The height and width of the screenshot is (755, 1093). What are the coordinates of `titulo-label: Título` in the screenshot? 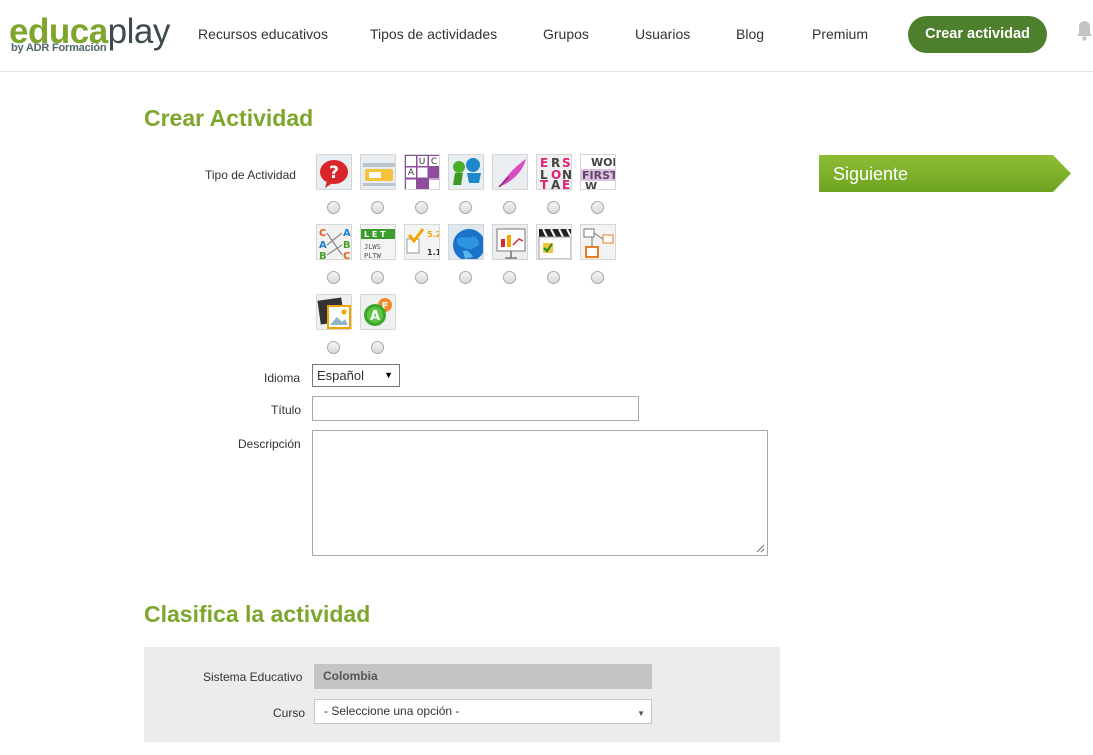 It's located at (286, 410).